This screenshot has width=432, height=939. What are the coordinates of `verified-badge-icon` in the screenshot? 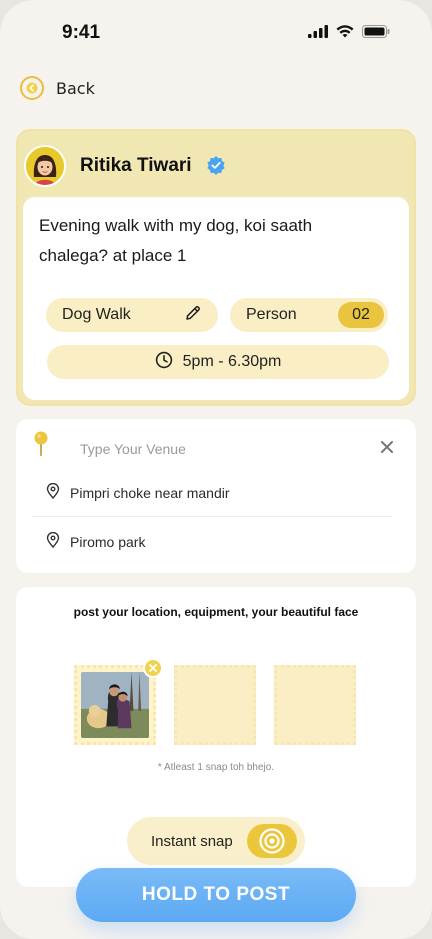 It's located at (216, 167).